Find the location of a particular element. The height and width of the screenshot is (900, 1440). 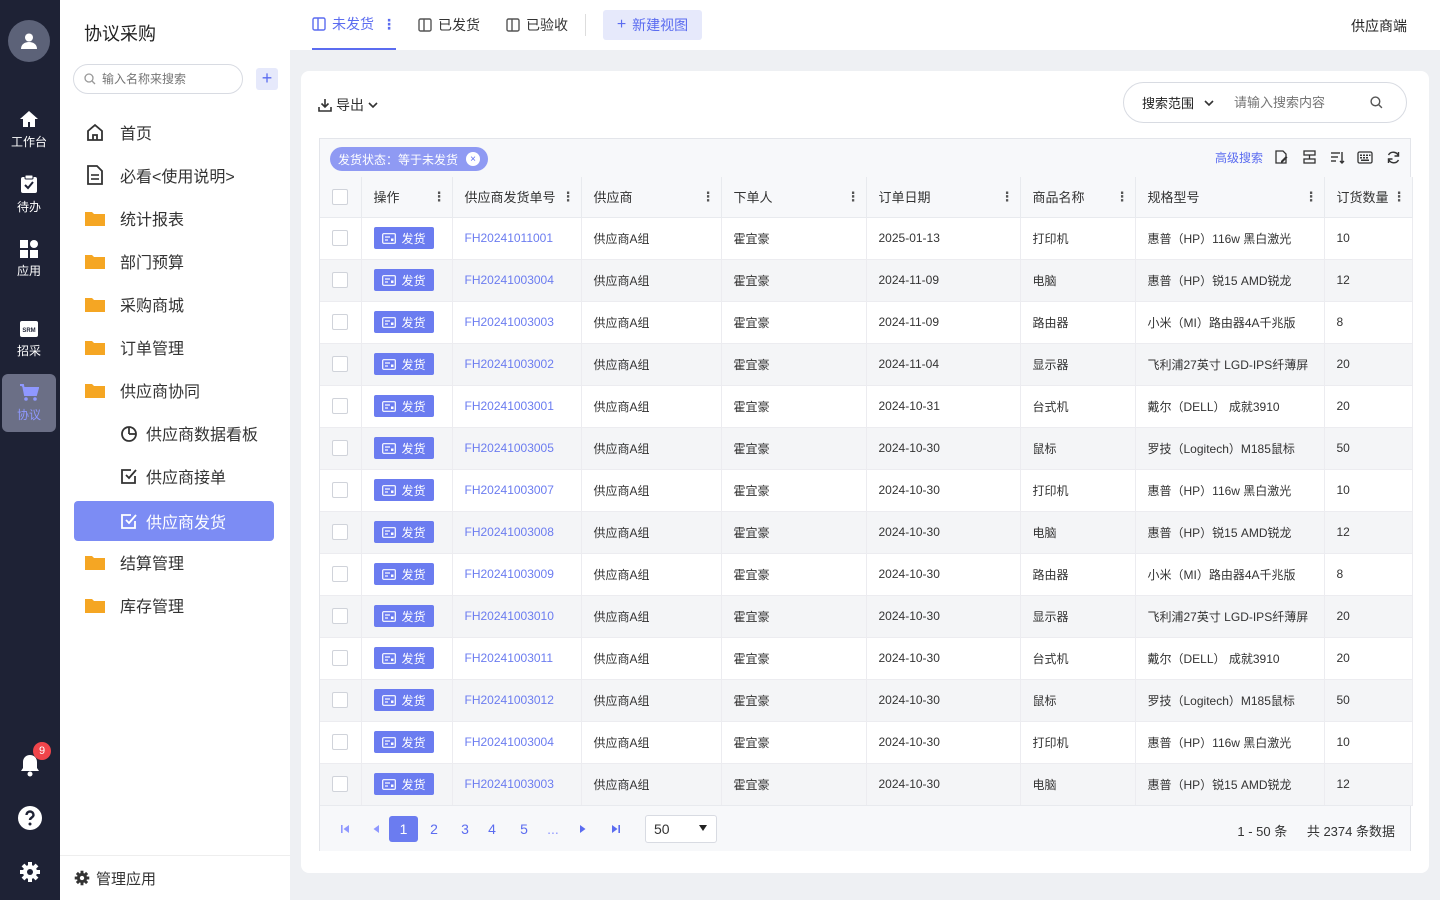

menu-item-supplier-collab: 供应商协同 is located at coordinates (174, 390).